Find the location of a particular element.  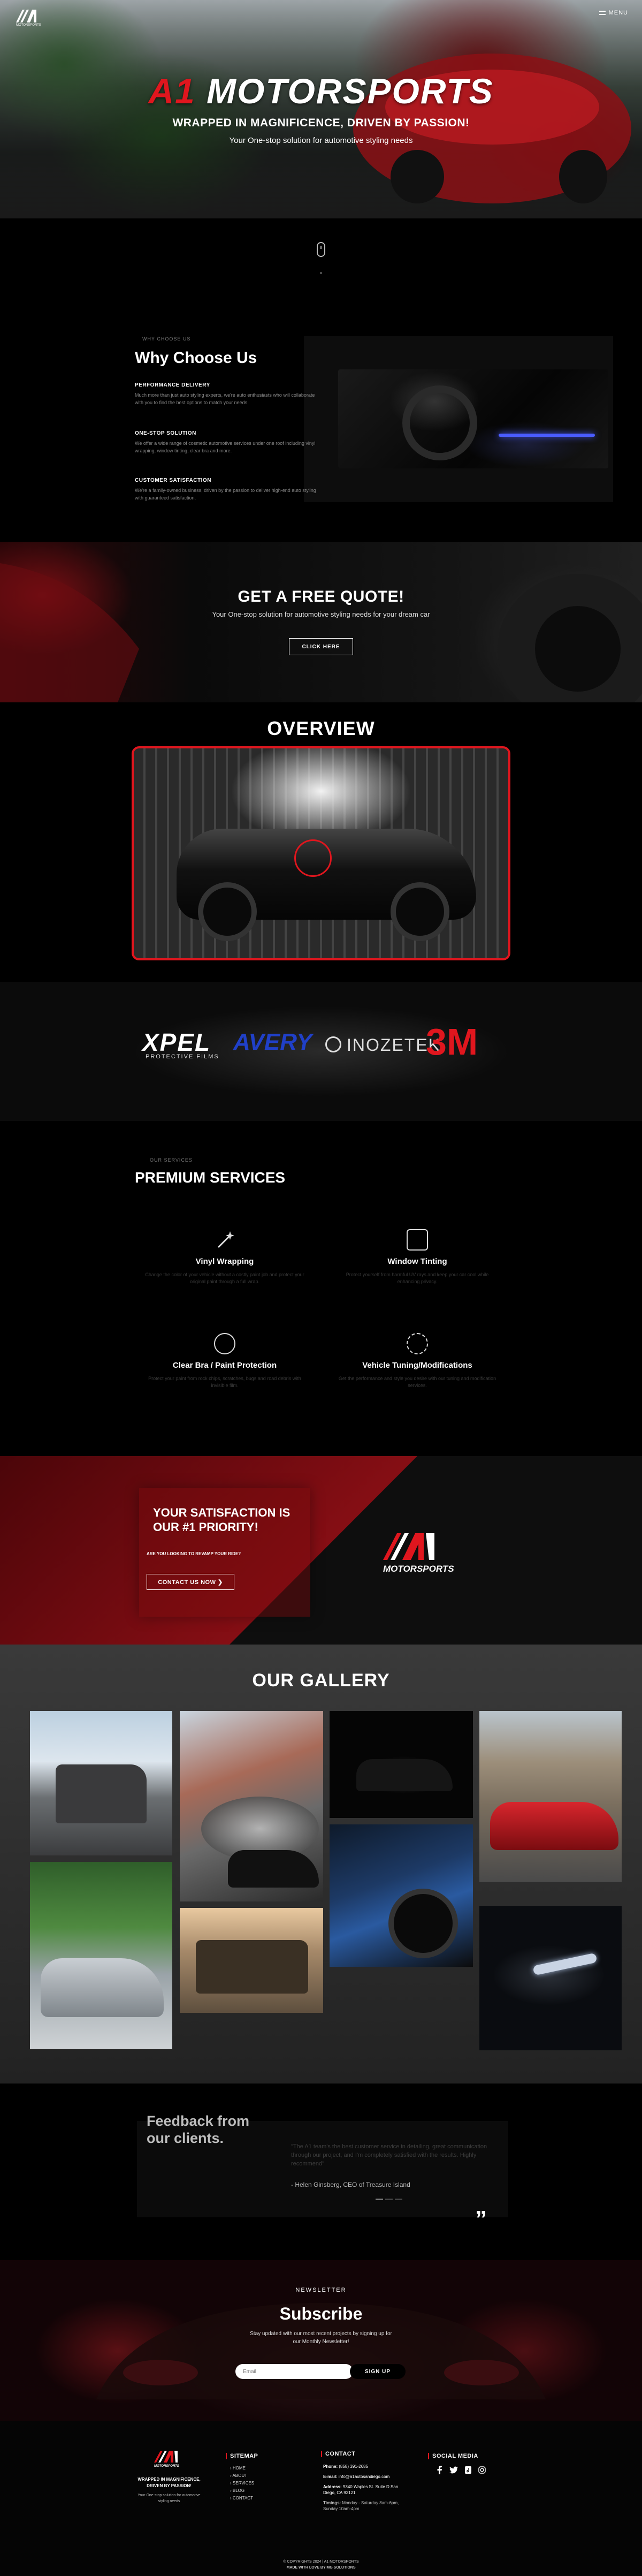

services-section-tag: OUR SERVICES is located at coordinates (172, 1160).